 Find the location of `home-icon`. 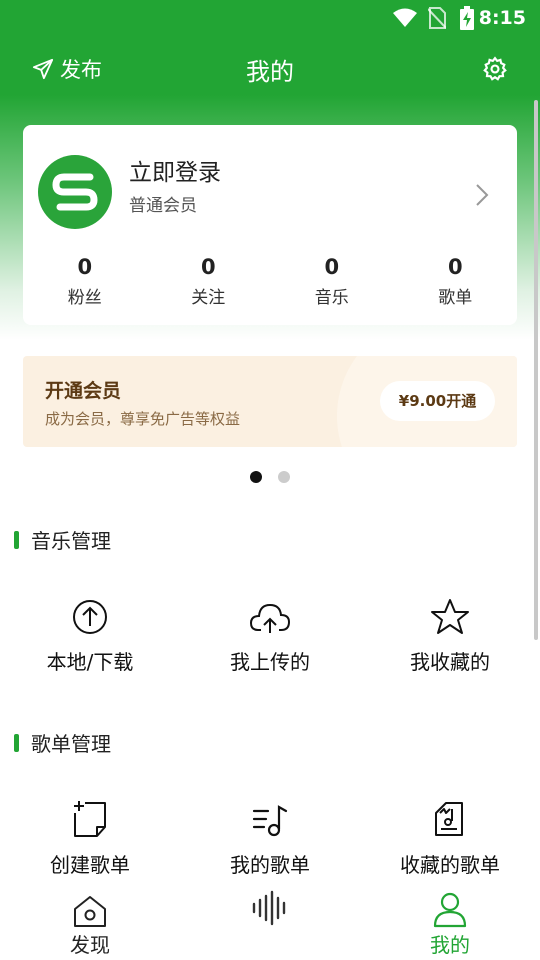

home-icon is located at coordinates (90, 911).